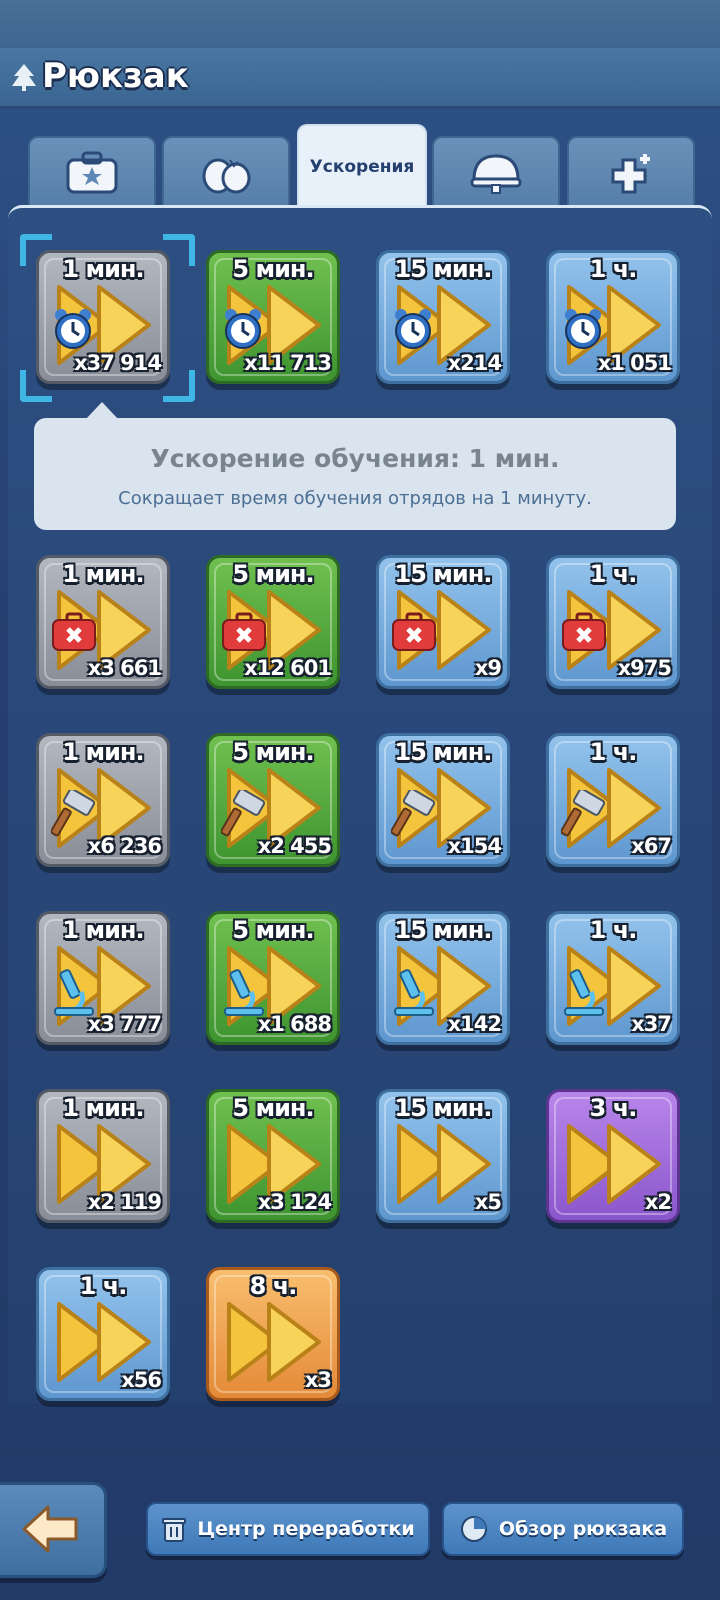  Describe the element at coordinates (306, 1529) in the screenshot. I see `recycle-center-label: Центр переработки` at that location.